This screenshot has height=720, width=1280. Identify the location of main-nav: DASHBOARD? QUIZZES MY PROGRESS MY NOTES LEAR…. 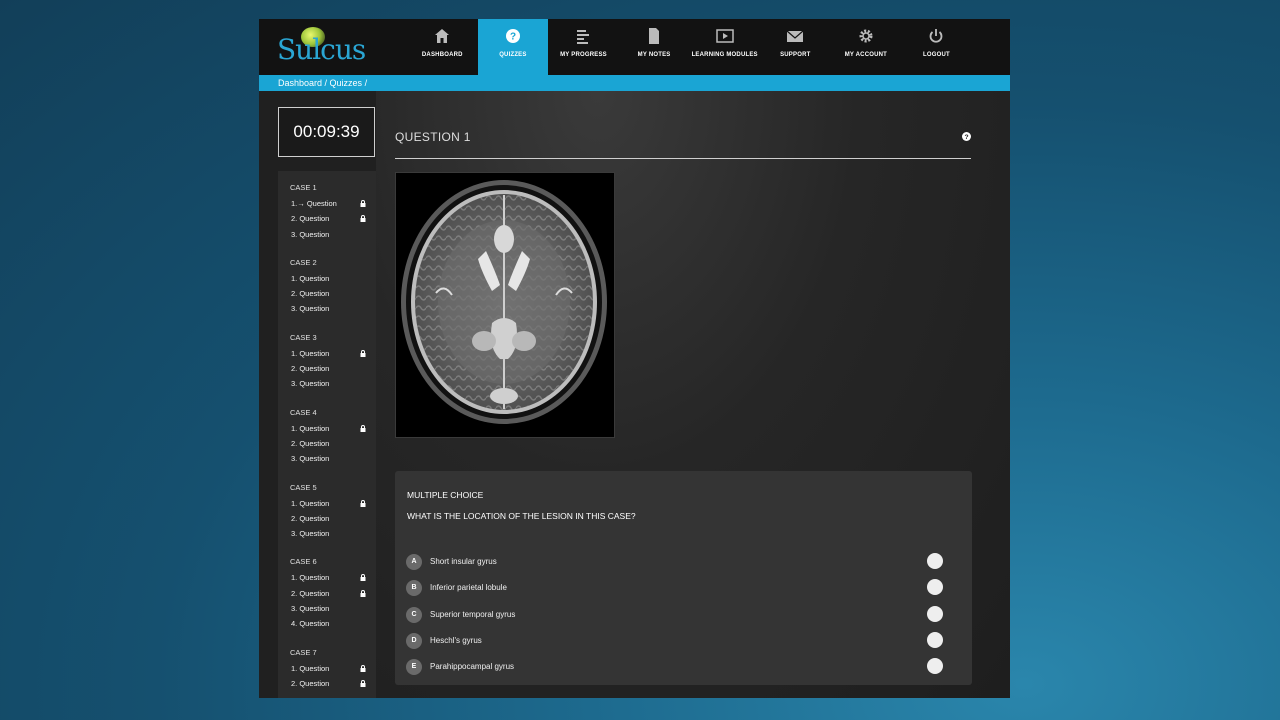
(689, 47).